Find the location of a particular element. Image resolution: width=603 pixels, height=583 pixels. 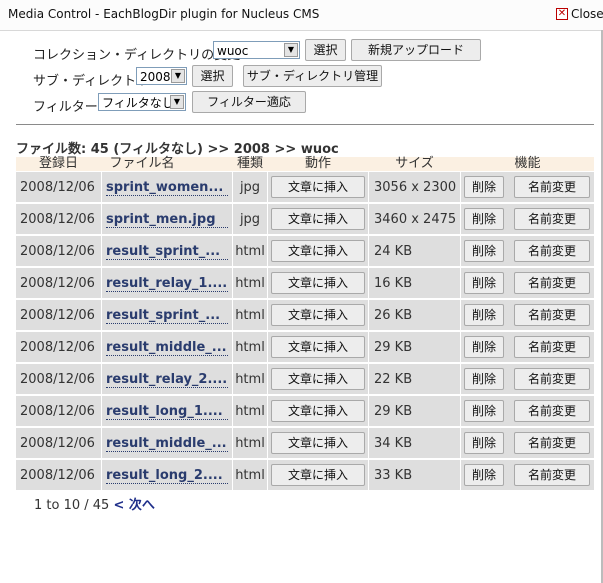

file-summary: ファイル数: 45 (フィルタなし) >> 2008 >> wuoc is located at coordinates (177, 149).